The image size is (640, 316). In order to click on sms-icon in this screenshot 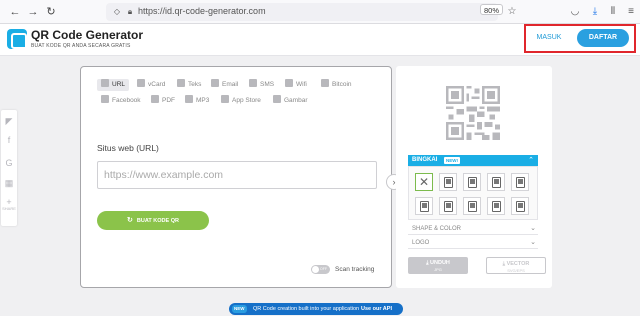, I will do `click(253, 83)`.